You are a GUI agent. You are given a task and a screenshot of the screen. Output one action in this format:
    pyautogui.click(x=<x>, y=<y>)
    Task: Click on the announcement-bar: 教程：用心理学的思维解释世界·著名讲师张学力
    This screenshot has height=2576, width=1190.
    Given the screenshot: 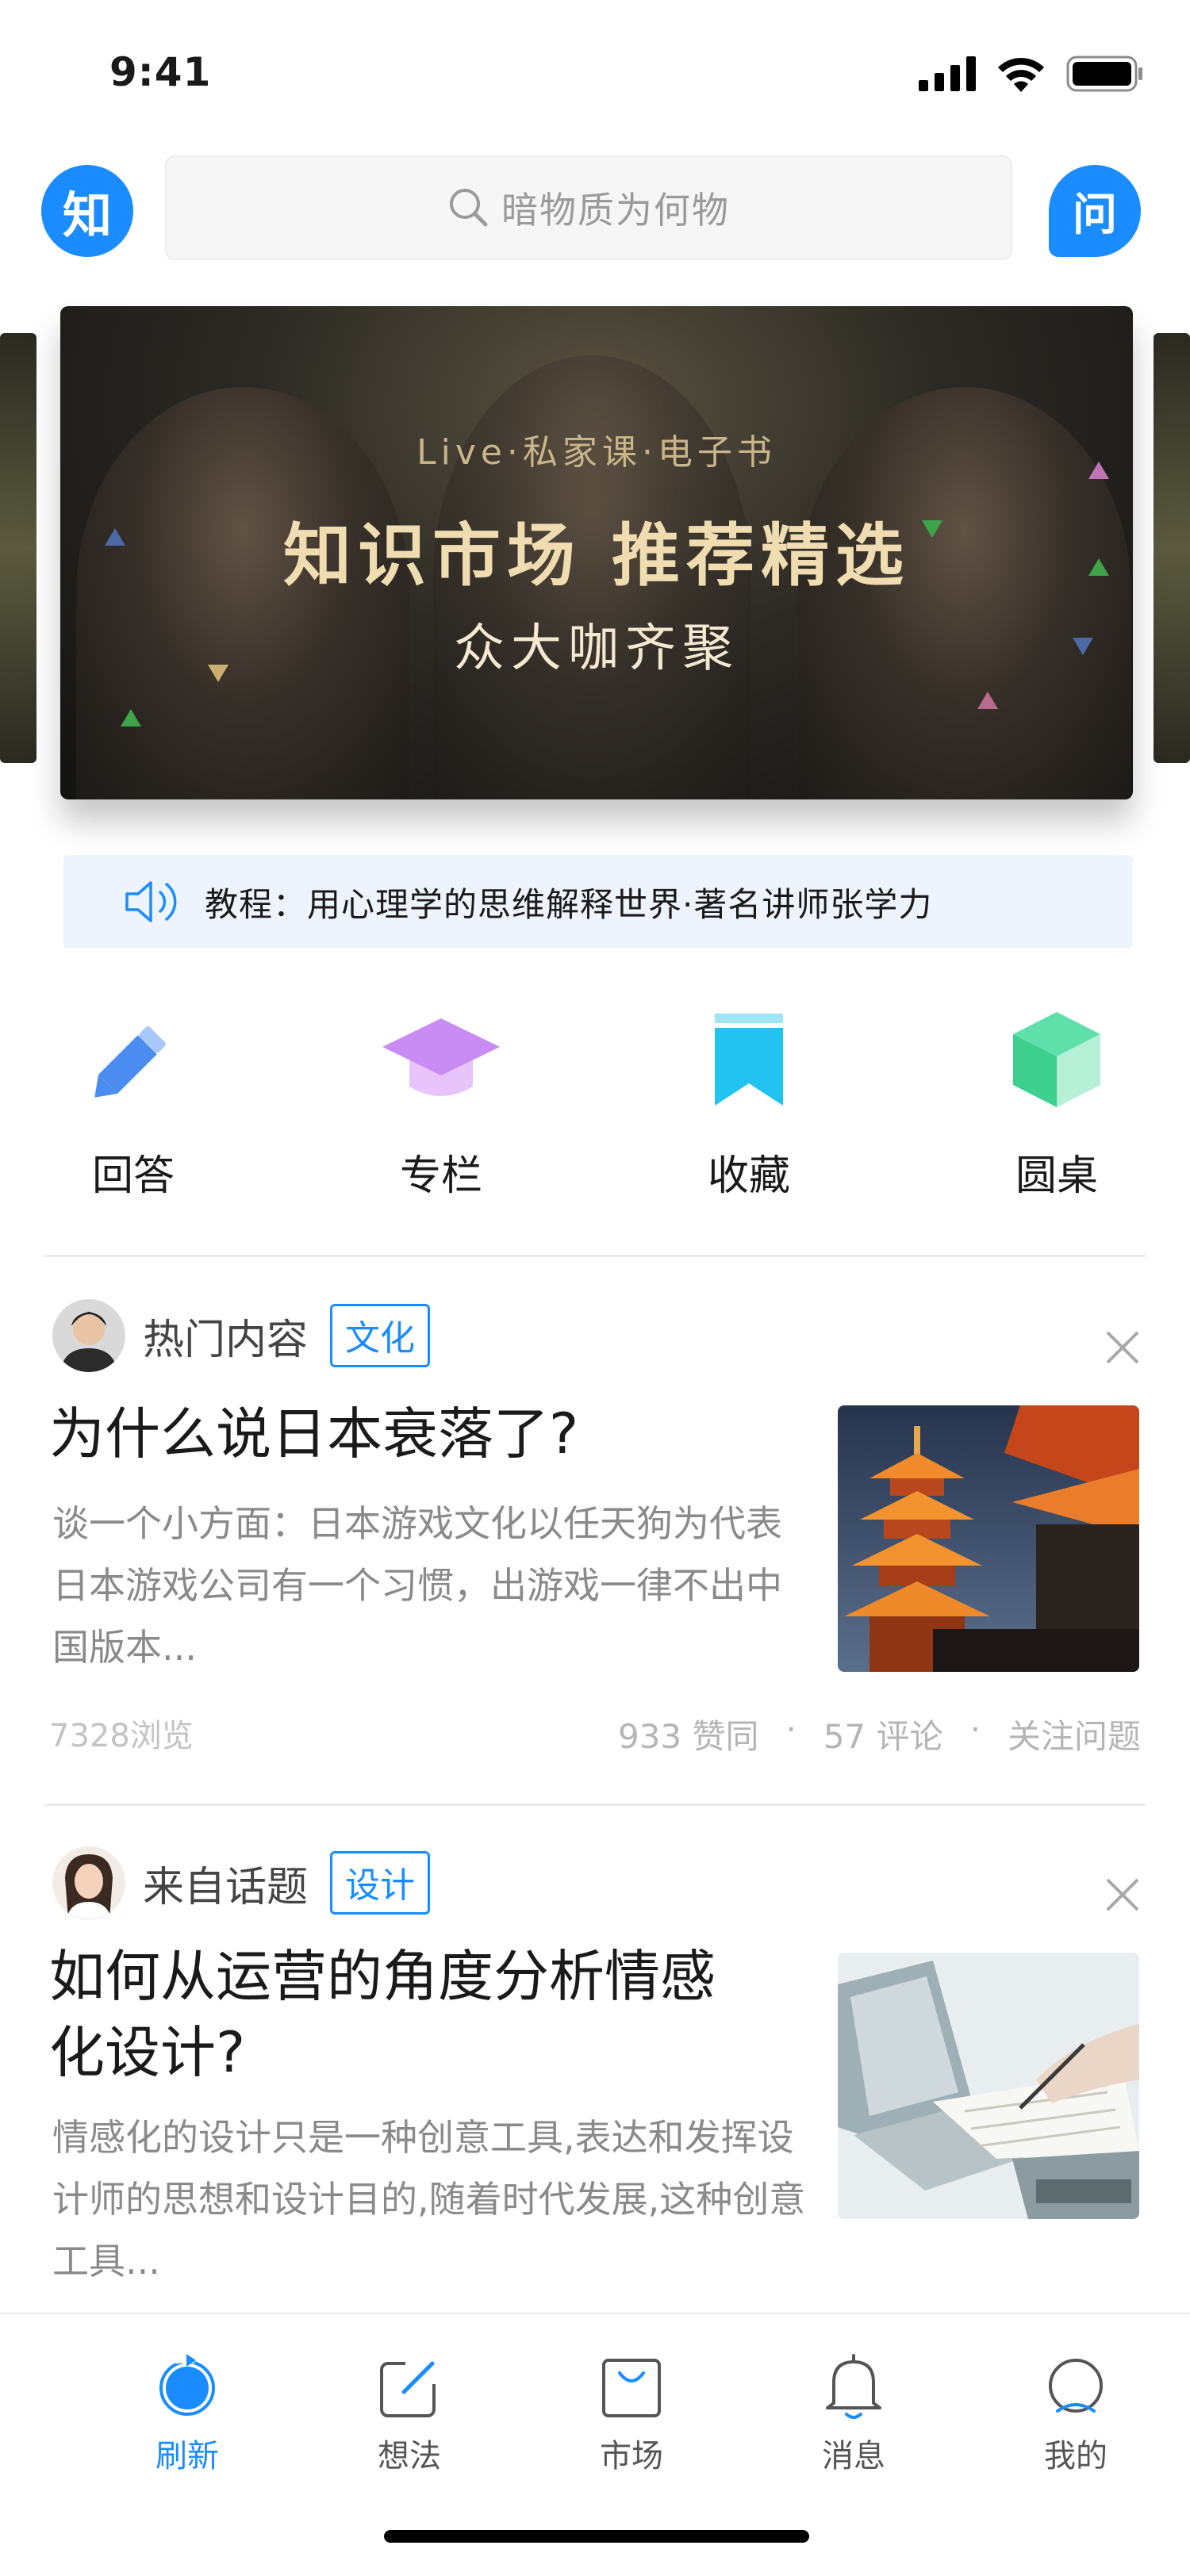 What is the action you would take?
    pyautogui.click(x=598, y=902)
    